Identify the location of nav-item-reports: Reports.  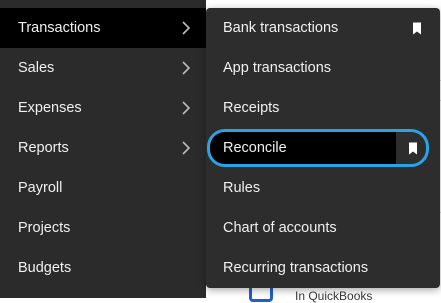
(103, 148).